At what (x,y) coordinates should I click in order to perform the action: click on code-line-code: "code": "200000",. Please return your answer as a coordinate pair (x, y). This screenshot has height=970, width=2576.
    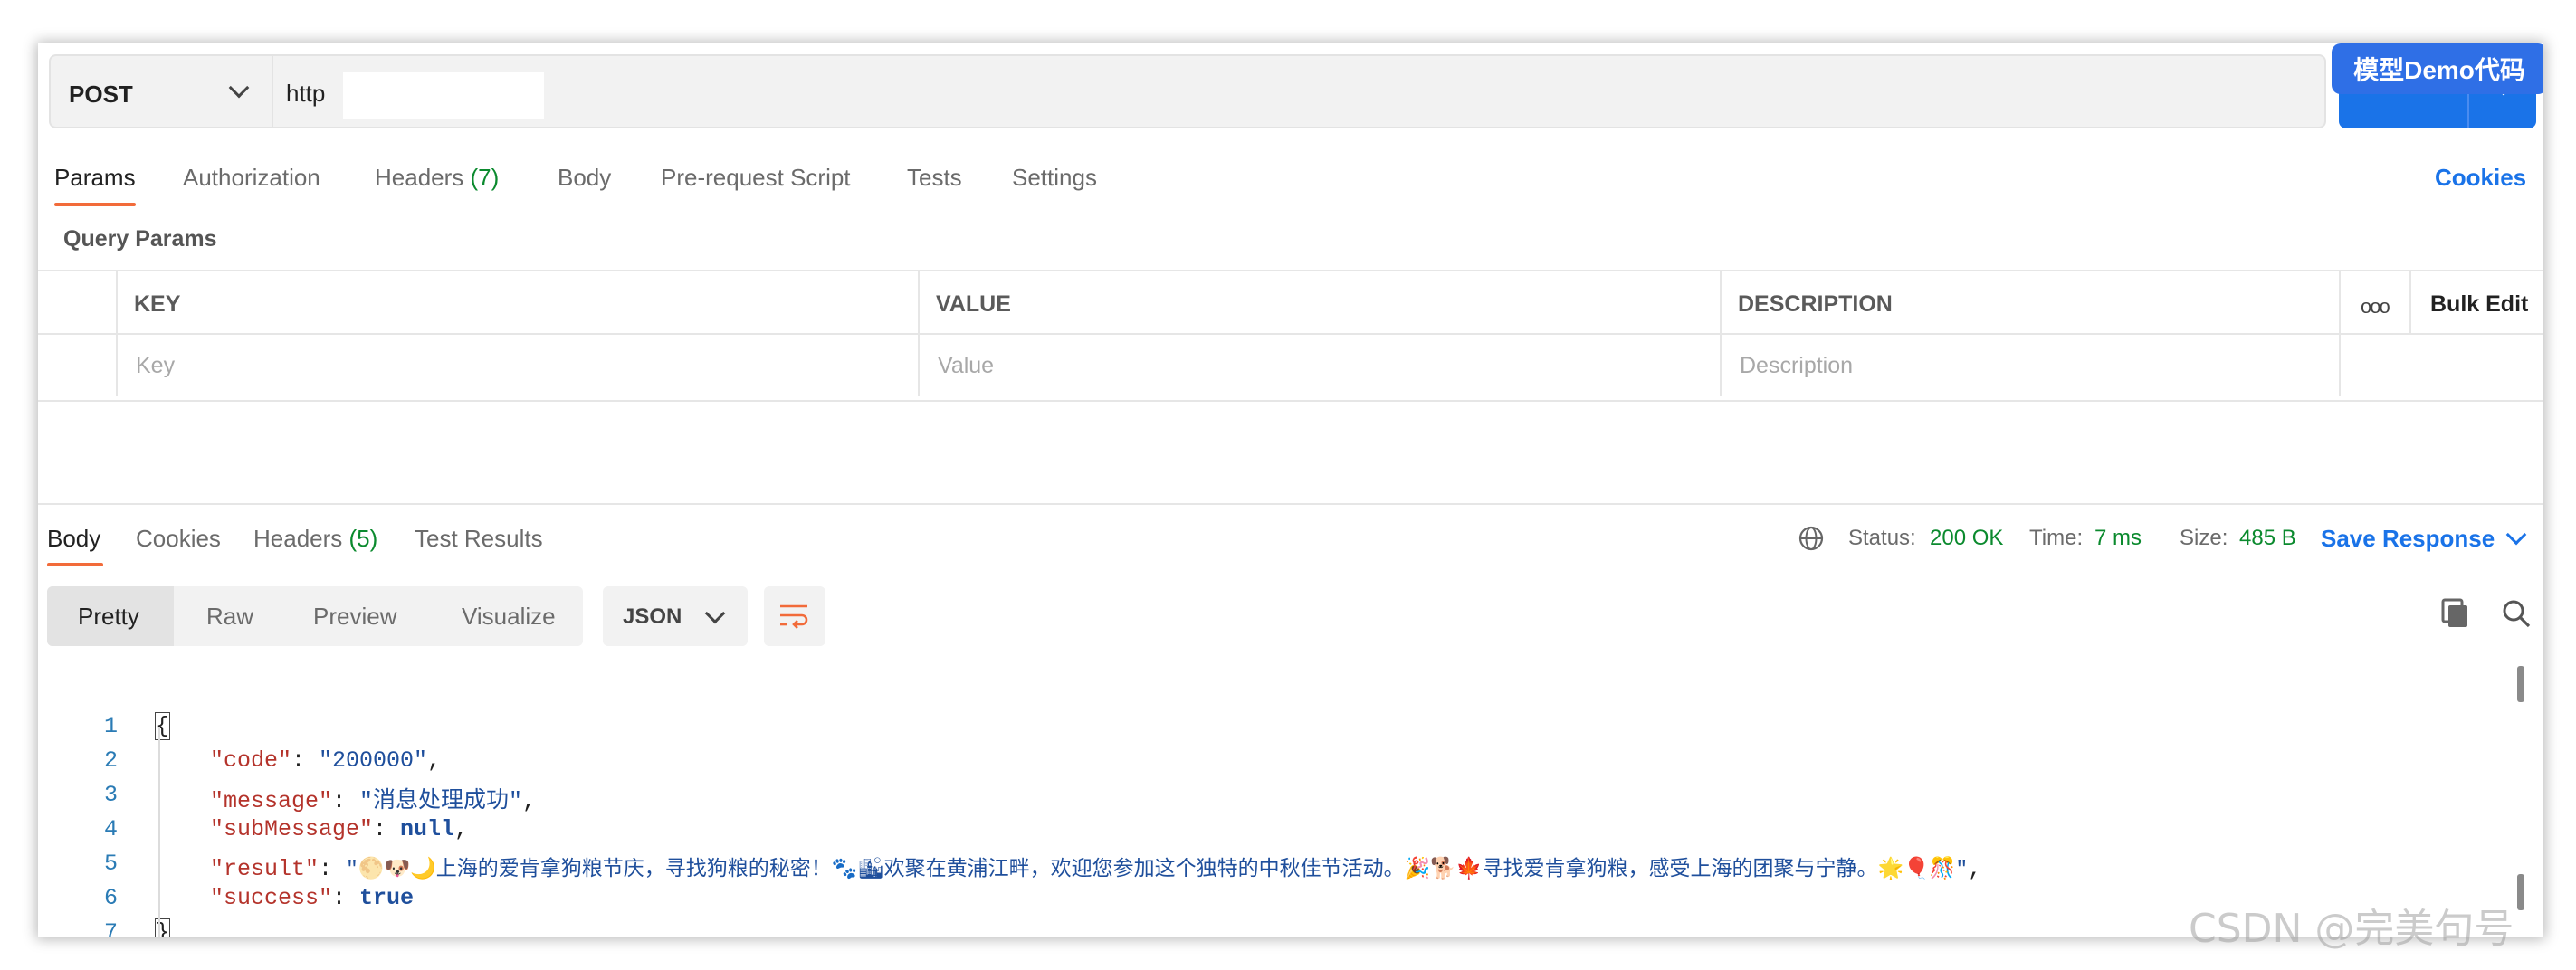
    Looking at the image, I should click on (326, 760).